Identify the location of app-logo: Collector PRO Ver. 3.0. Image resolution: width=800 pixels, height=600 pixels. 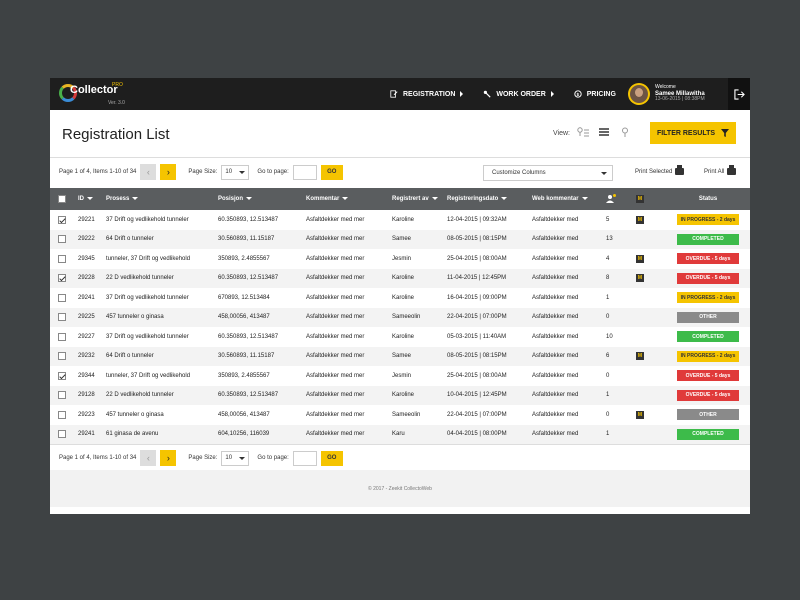
(90, 94).